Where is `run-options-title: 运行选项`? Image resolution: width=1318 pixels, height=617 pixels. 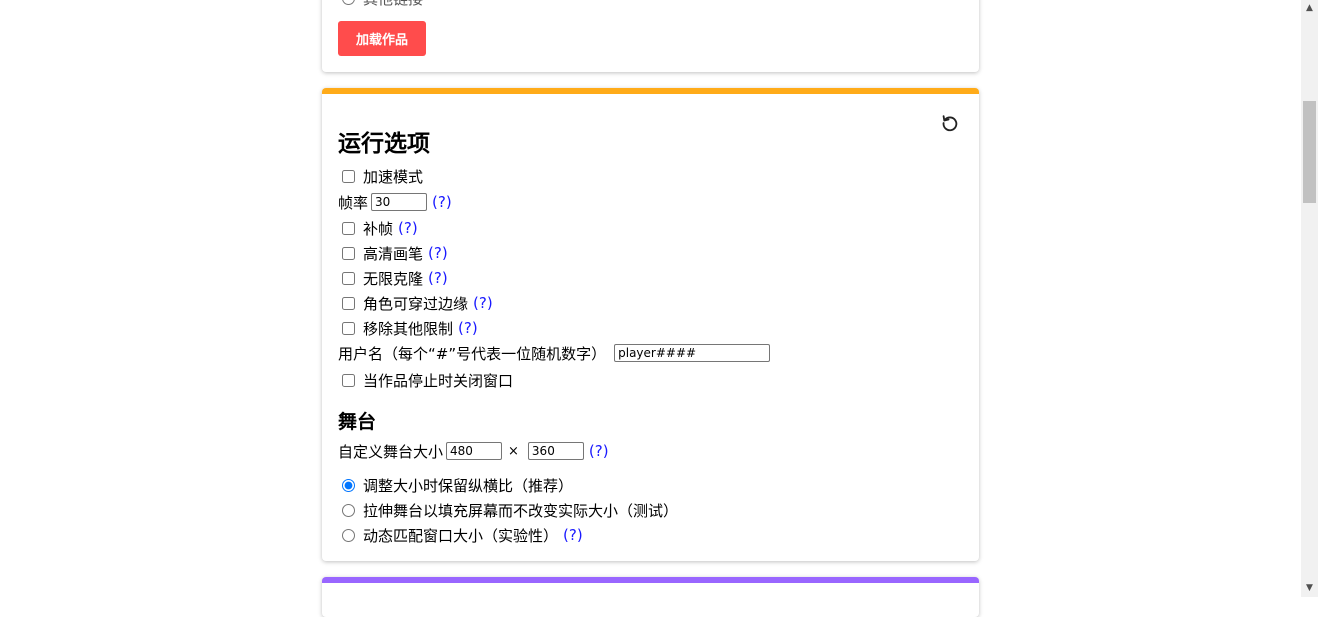
run-options-title: 运行选项 is located at coordinates (384, 144).